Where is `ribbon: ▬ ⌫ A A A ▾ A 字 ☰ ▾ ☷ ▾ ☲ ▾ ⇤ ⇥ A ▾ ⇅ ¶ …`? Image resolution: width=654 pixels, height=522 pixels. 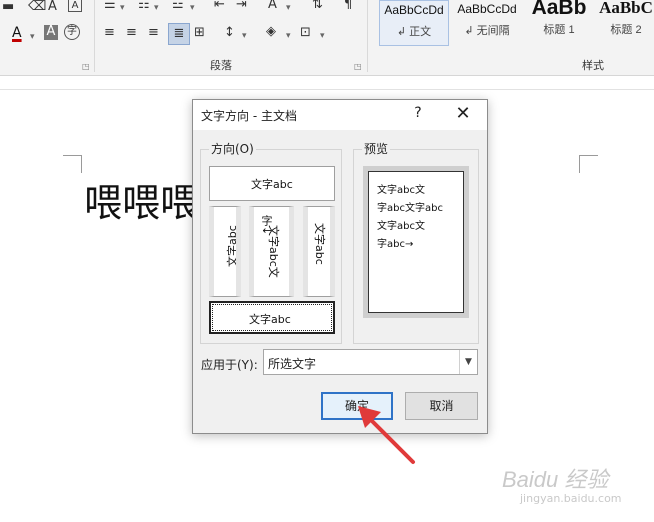 ribbon: ▬ ⌫ A A A ▾ A 字 ☰ ▾ ☷ ▾ ☲ ▾ ⇤ ⇥ A ▾ ⇅ ¶ … is located at coordinates (327, 38).